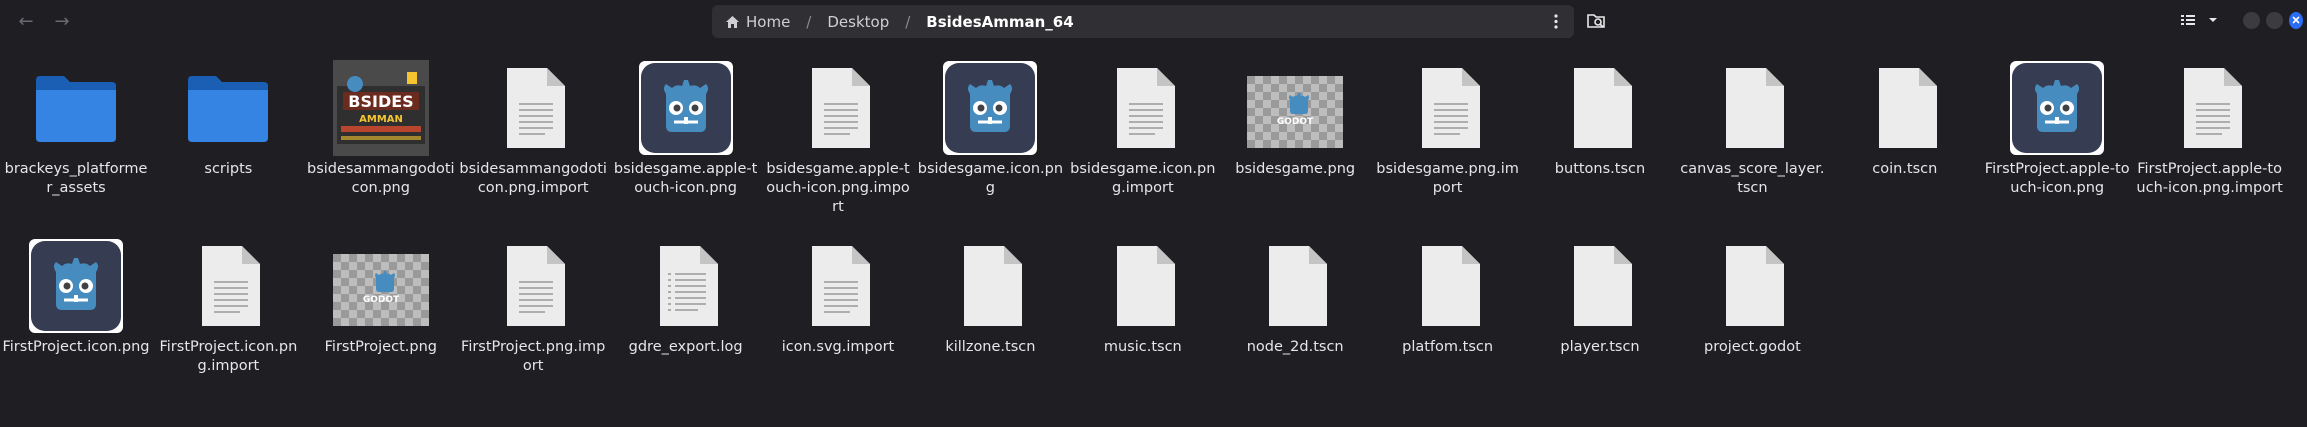  Describe the element at coordinates (1556, 21) in the screenshot. I see `path-menu-icon` at that location.